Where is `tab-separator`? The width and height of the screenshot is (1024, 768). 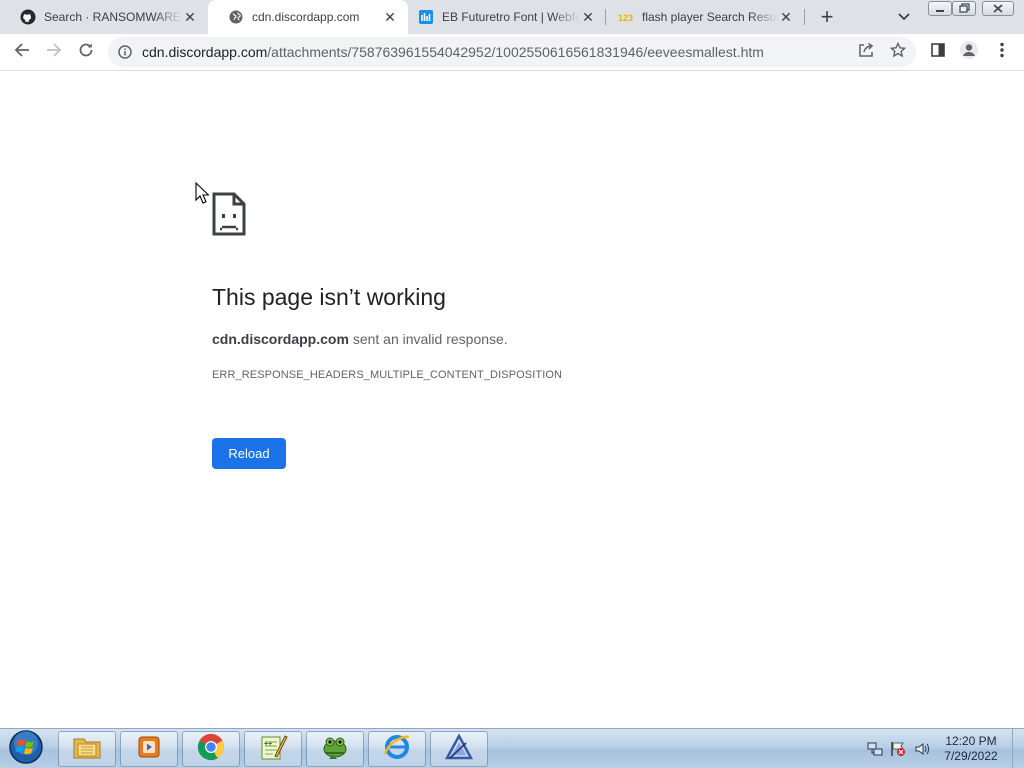
tab-separator is located at coordinates (804, 17).